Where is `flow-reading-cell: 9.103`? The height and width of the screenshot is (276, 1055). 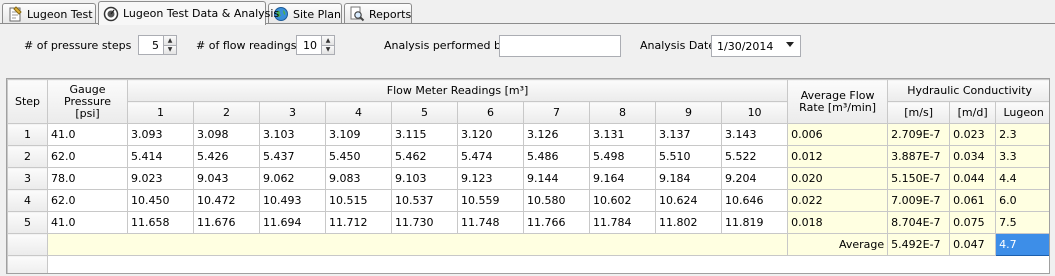
flow-reading-cell: 9.103 is located at coordinates (424, 178).